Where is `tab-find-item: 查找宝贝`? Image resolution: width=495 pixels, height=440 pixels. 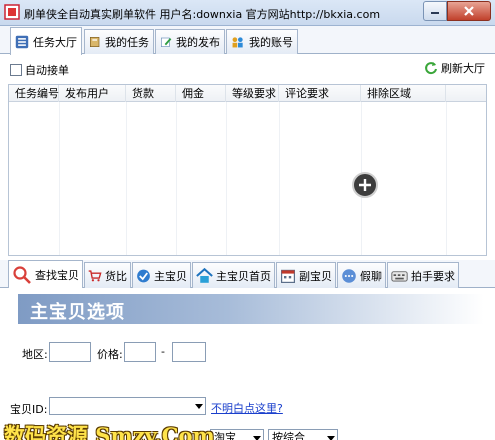 tab-find-item: 查找宝贝 is located at coordinates (45, 274).